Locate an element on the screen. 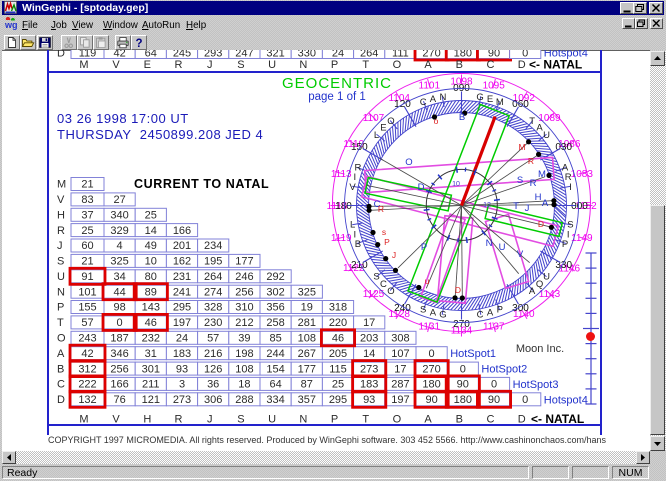  svg-text: 240 is located at coordinates (402, 308).